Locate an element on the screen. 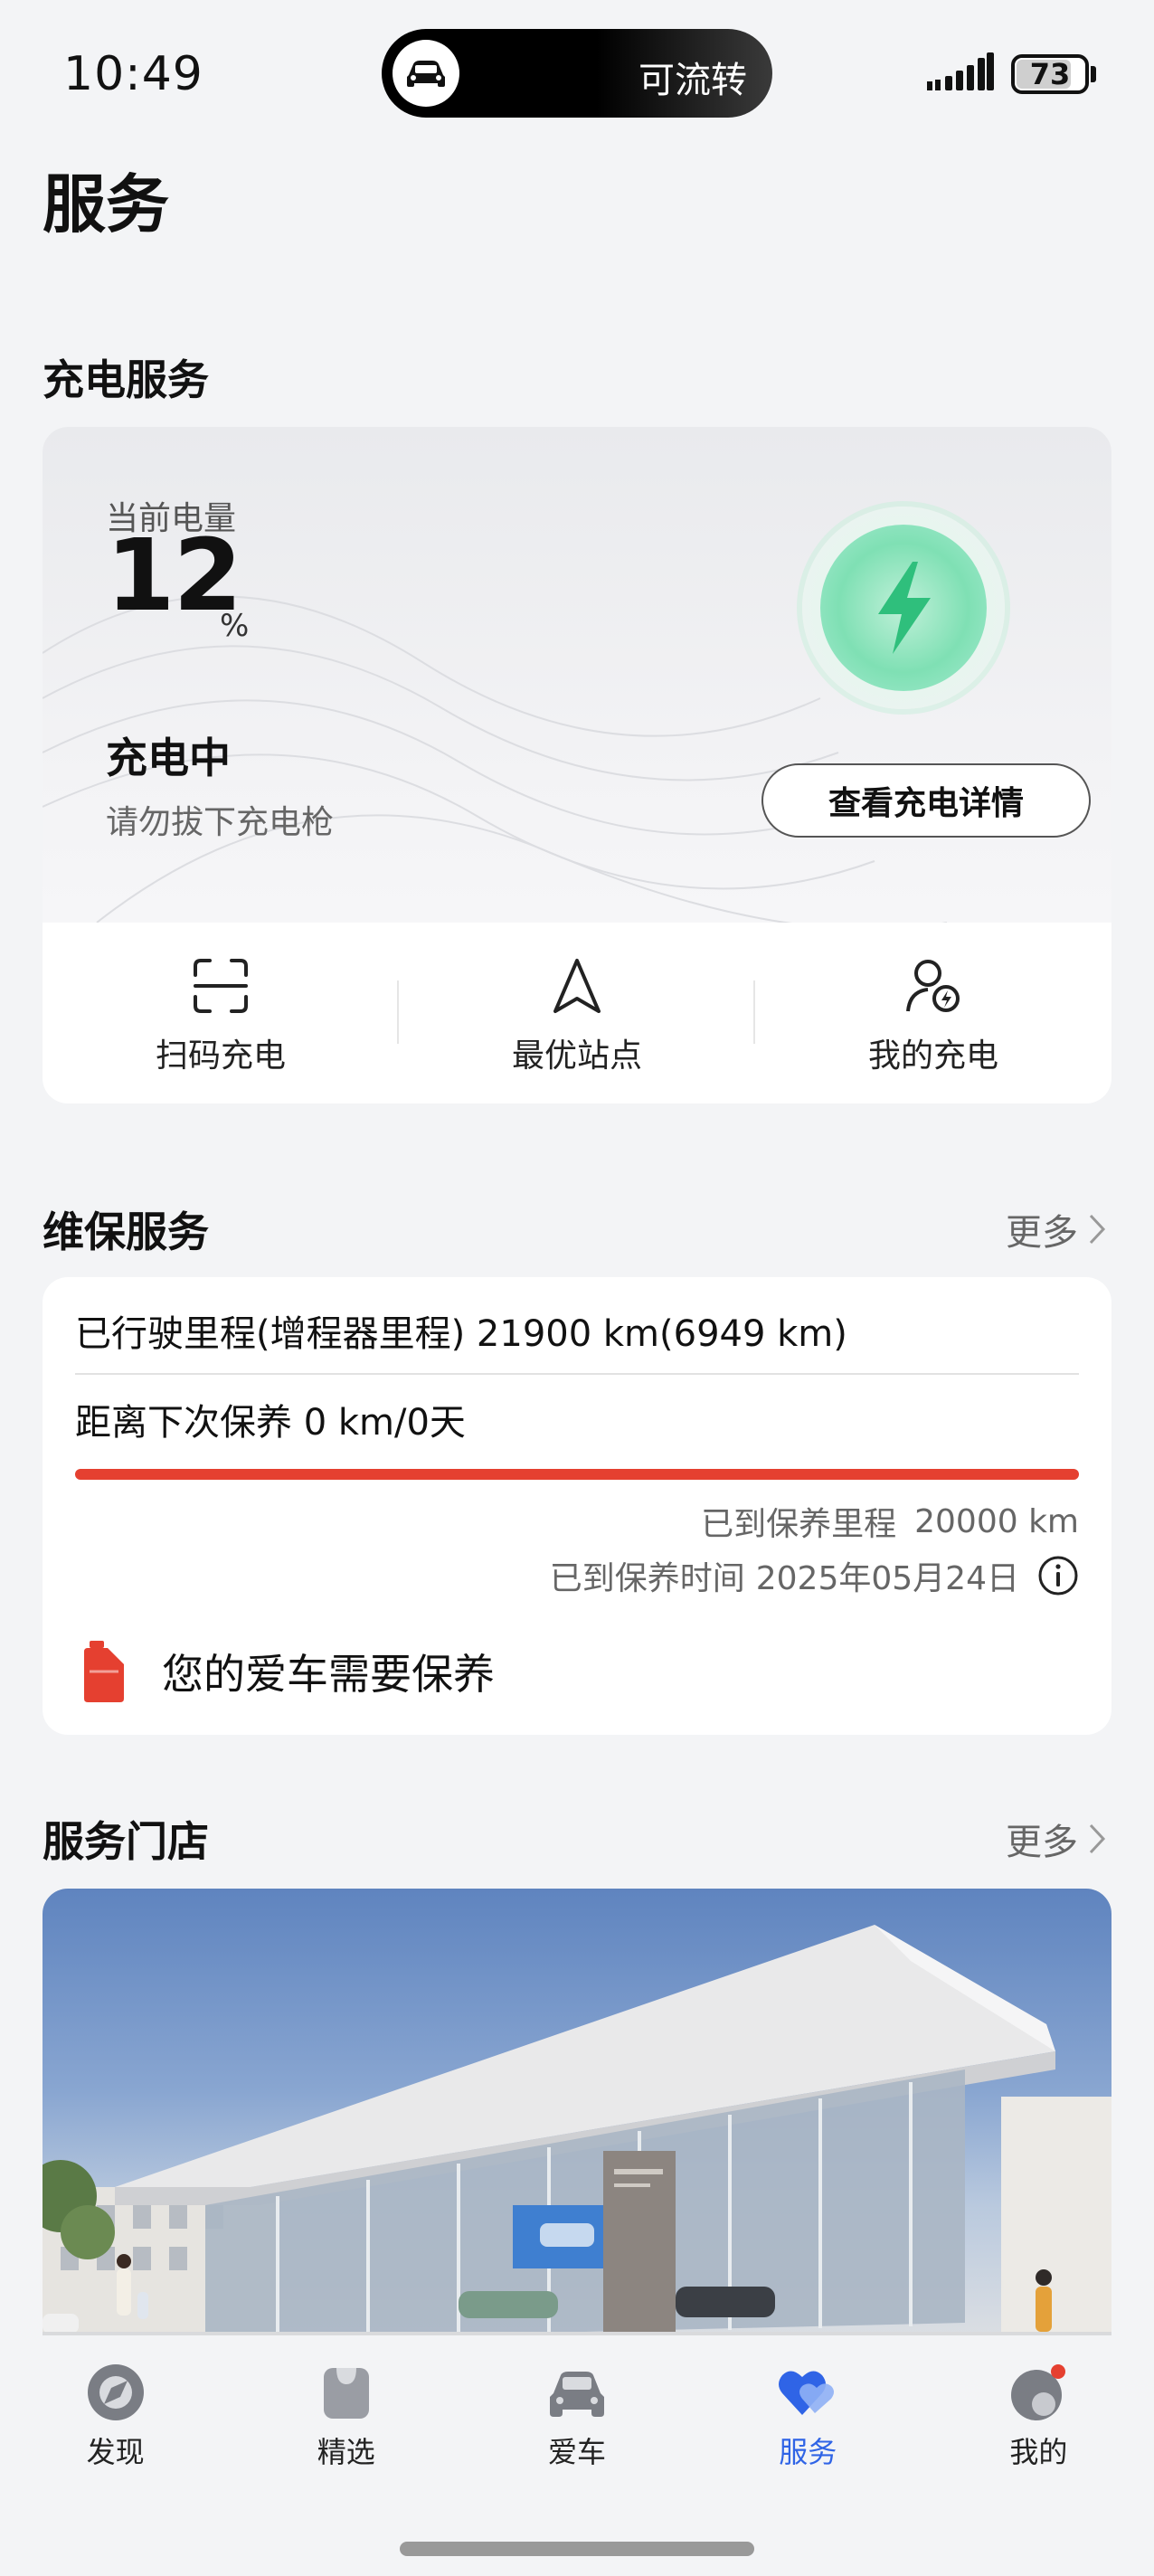  tab-featured: 精选 is located at coordinates (346, 2403).